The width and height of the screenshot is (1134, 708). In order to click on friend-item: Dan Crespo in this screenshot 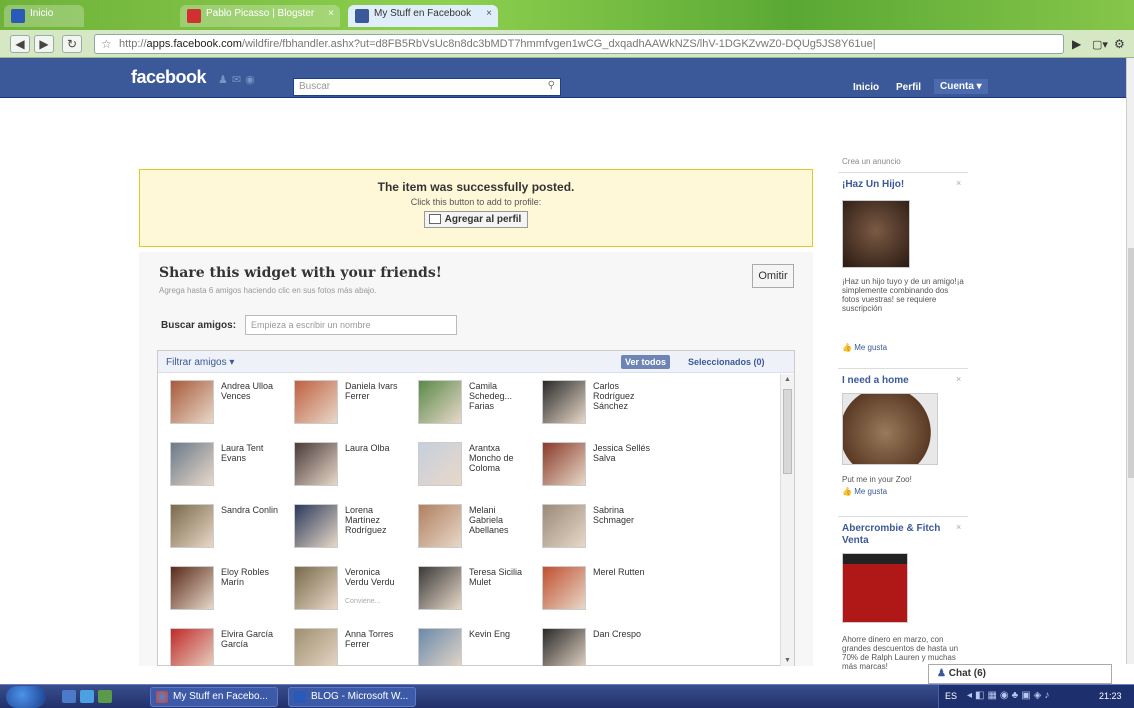, I will do `click(592, 644)`.